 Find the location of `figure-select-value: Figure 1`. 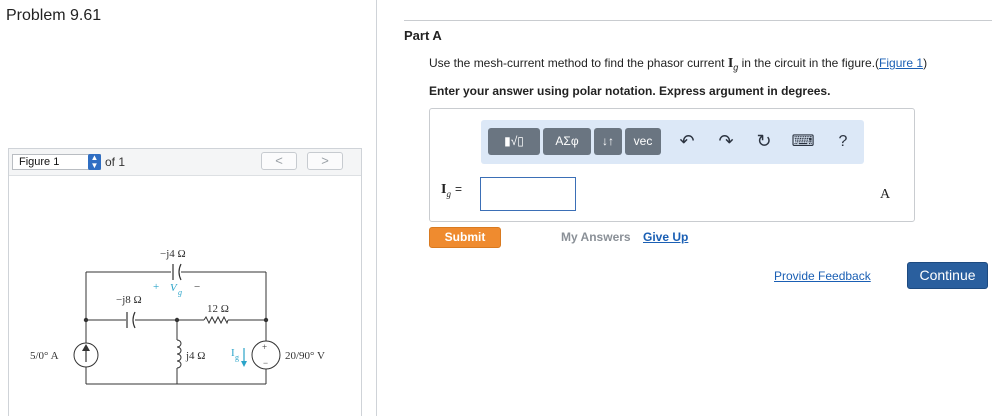

figure-select-value: Figure 1 is located at coordinates (39, 162).